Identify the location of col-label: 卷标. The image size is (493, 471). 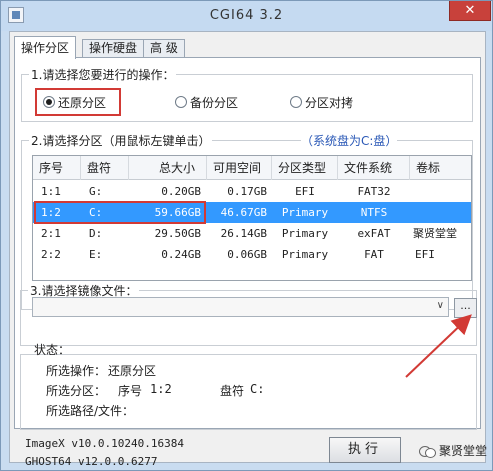
(440, 168).